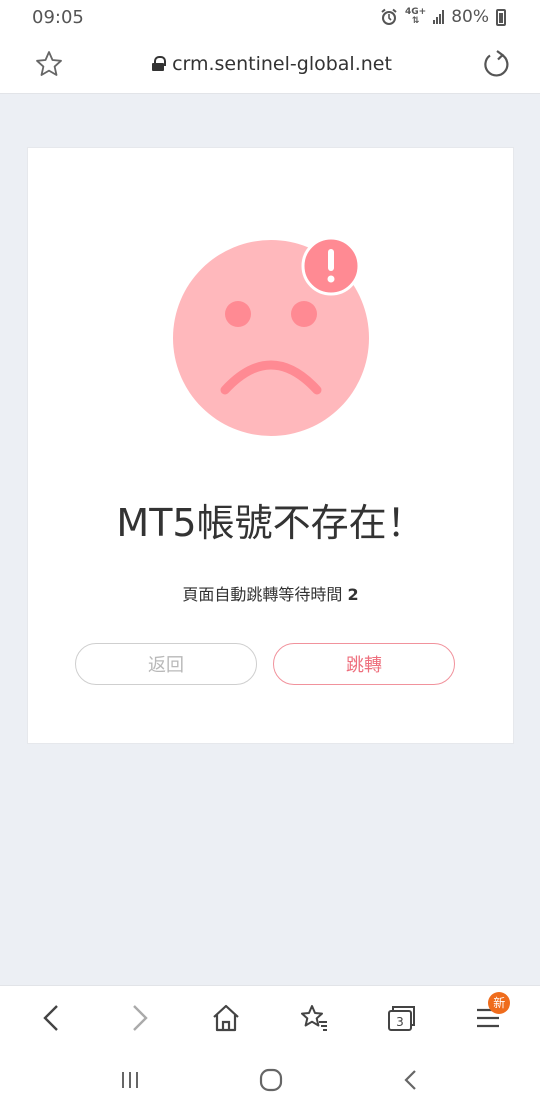 The width and height of the screenshot is (540, 1110). I want to click on redirect-button: 跳轉, so click(364, 664).